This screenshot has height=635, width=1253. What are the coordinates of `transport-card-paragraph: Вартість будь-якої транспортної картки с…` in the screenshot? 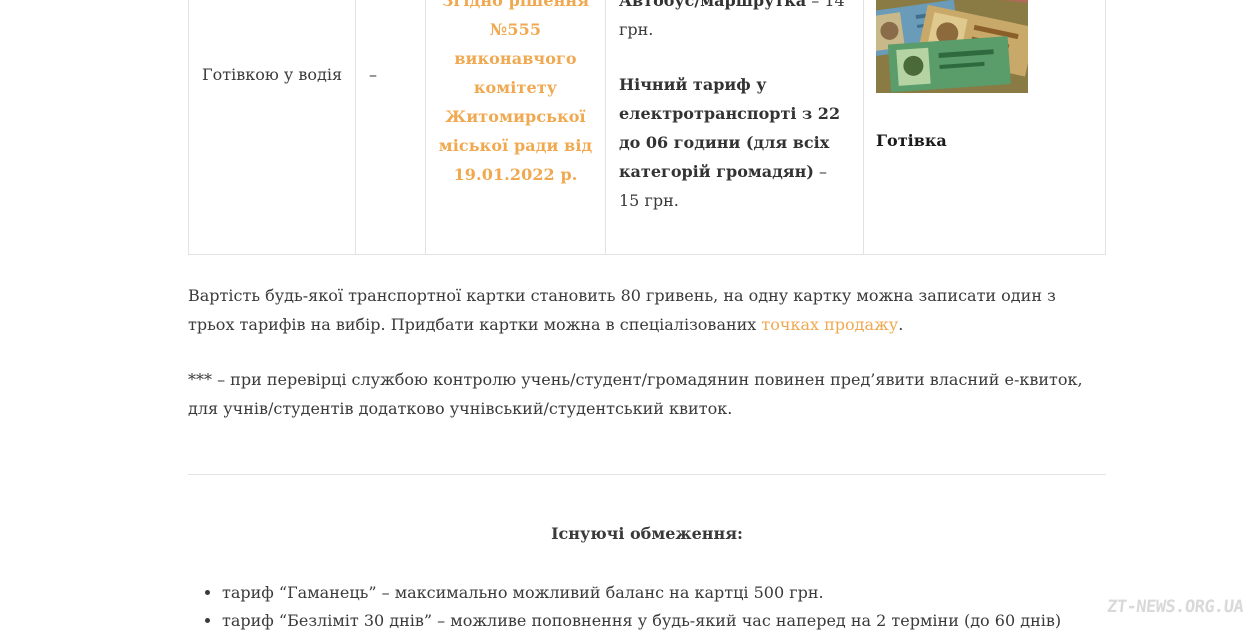 It's located at (647, 310).